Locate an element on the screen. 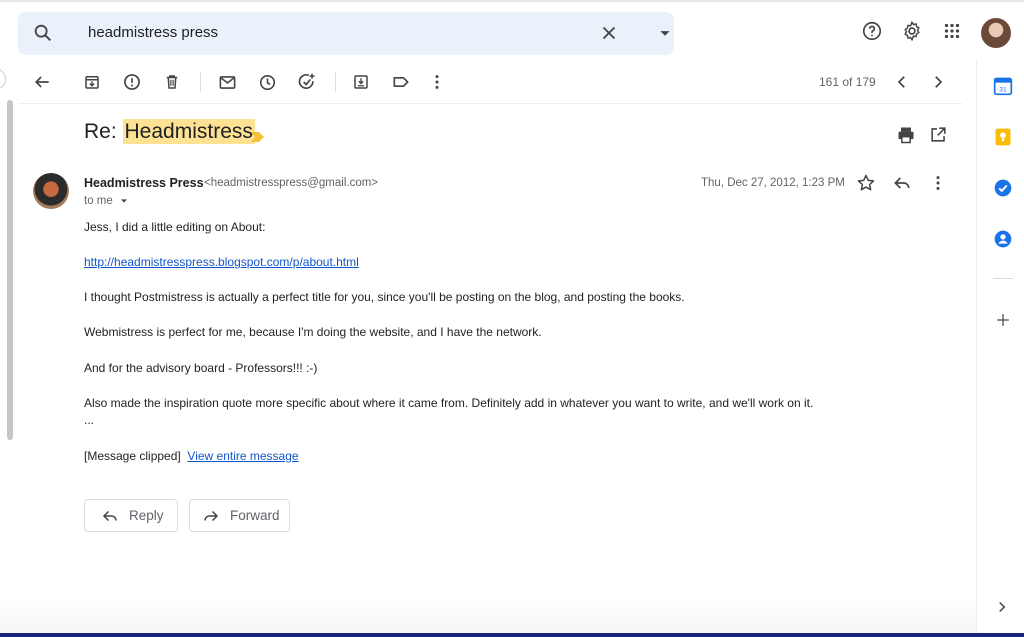 The width and height of the screenshot is (1024, 637). clipped-notice: [Message clipped] is located at coordinates (132, 456).